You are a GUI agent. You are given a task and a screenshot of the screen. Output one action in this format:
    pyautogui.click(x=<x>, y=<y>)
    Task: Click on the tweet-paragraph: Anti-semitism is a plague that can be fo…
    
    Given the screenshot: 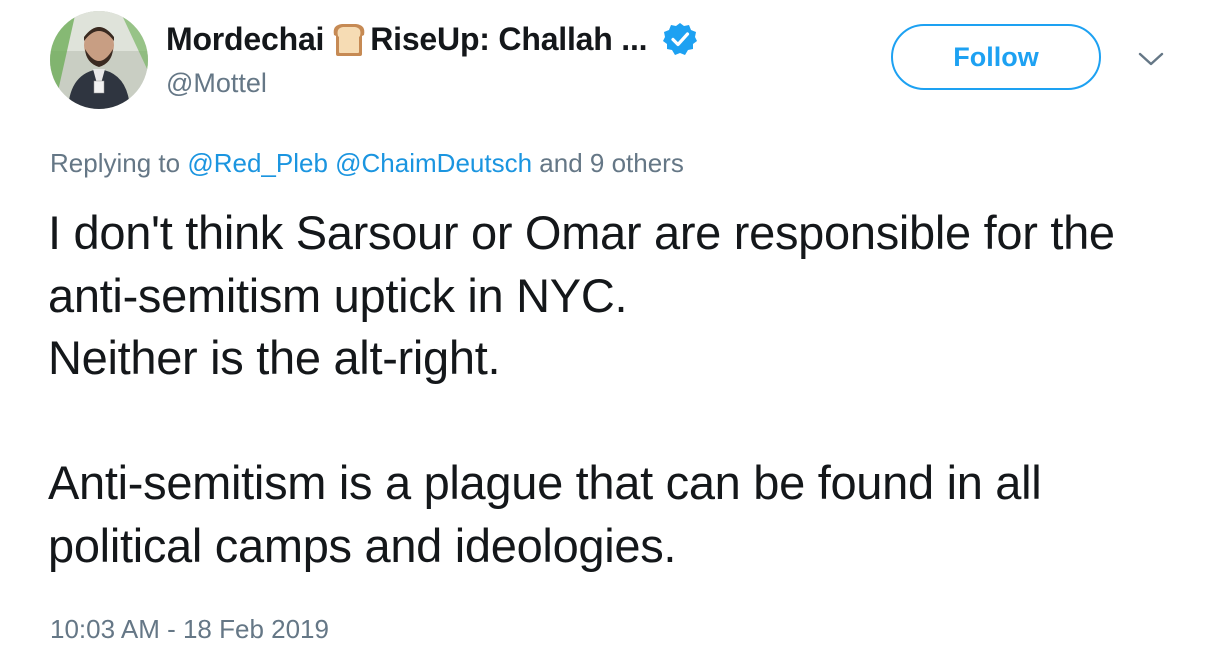 What is the action you would take?
    pyautogui.click(x=545, y=514)
    